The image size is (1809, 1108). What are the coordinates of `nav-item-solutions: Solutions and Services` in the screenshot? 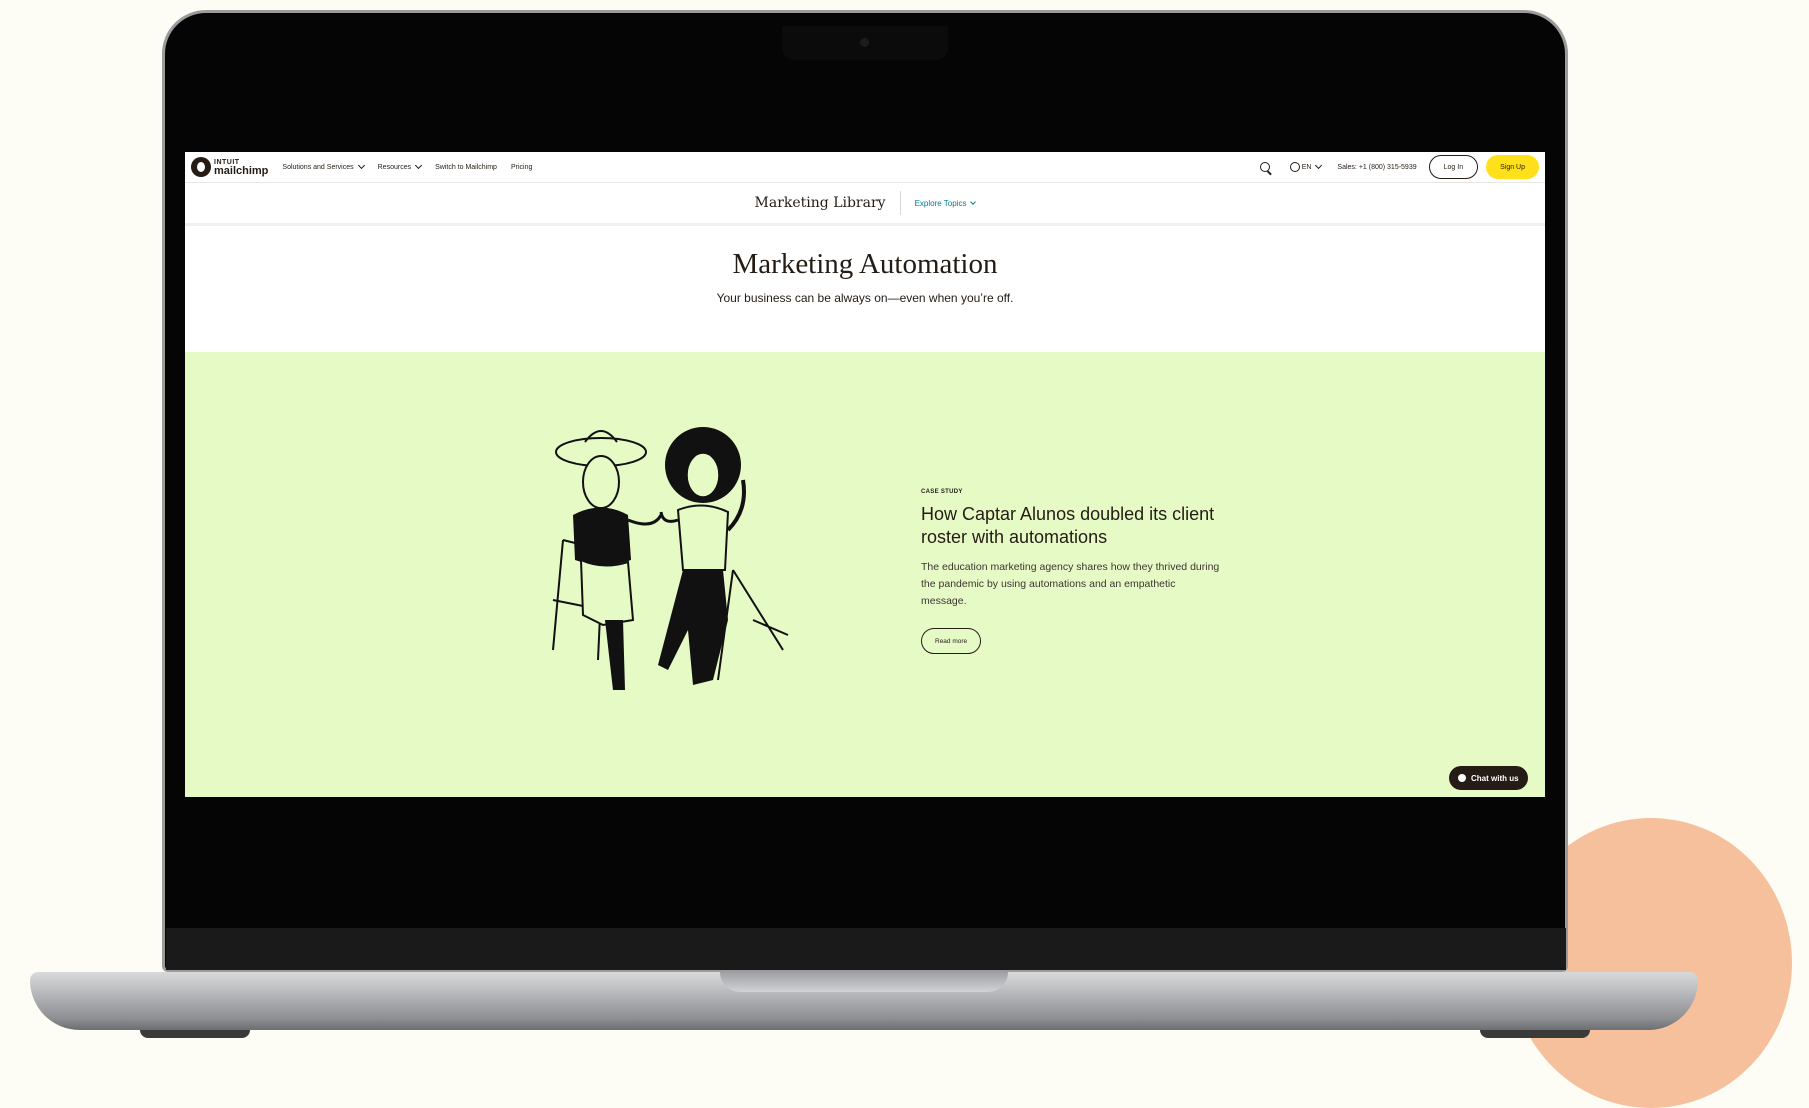 It's located at (323, 166).